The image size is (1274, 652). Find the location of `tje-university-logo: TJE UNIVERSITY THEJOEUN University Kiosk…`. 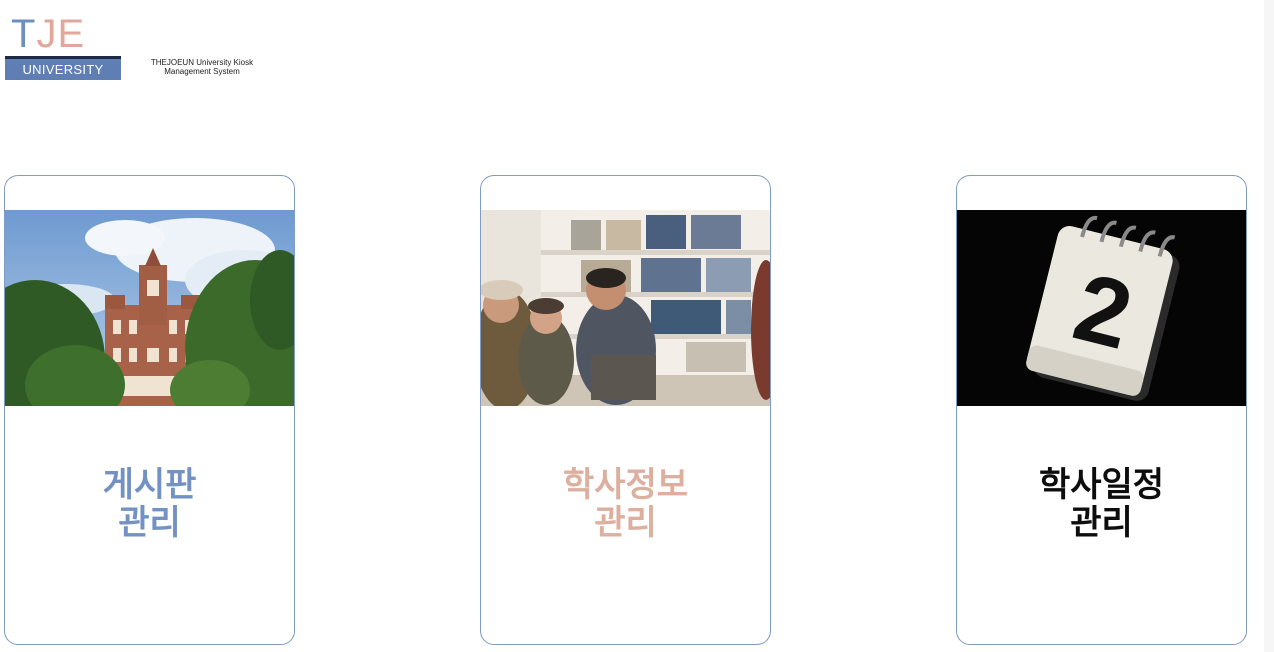

tje-university-logo: TJE UNIVERSITY THEJOEUN University Kiosk… is located at coordinates (140, 49).